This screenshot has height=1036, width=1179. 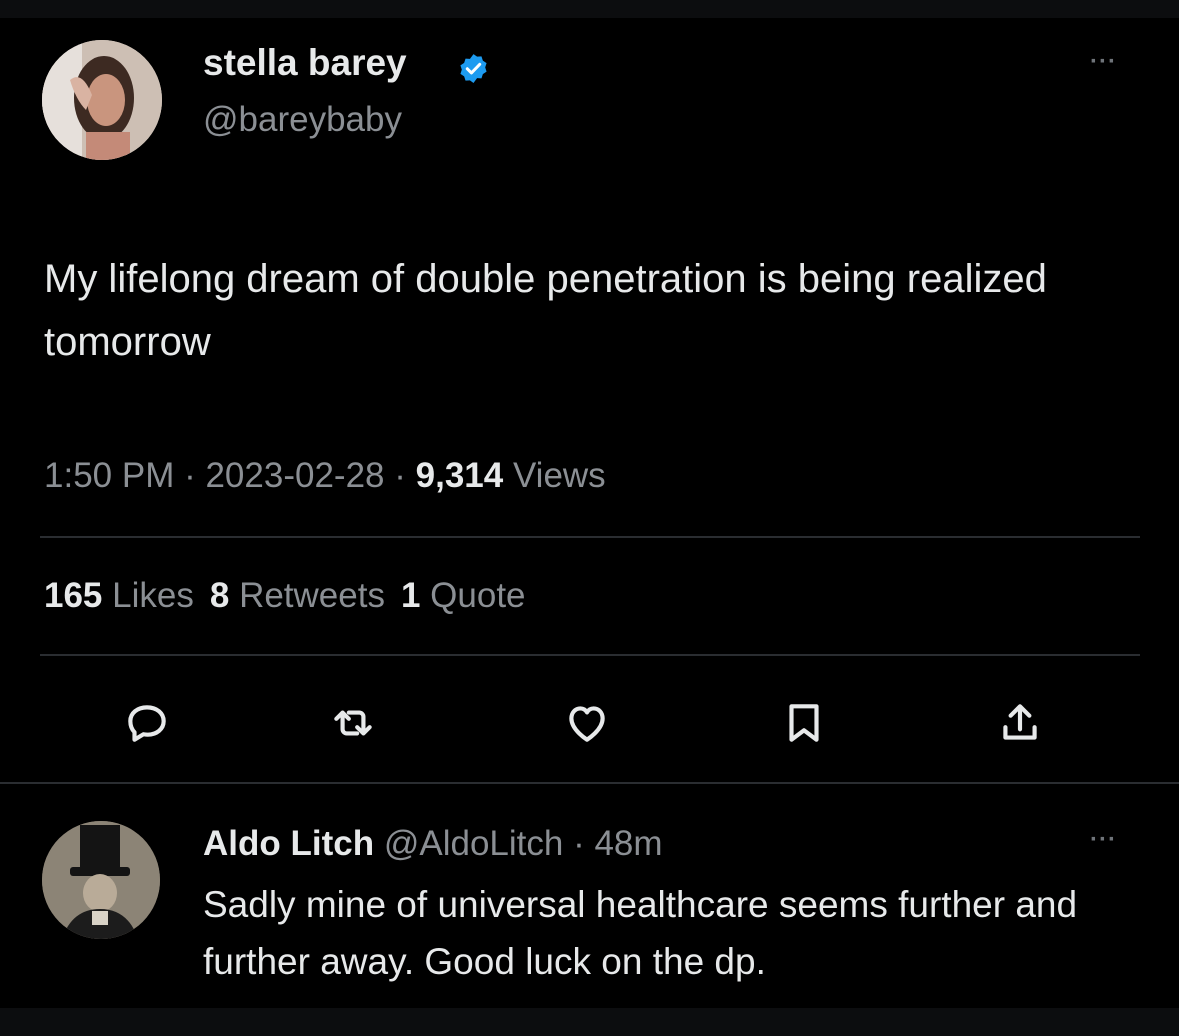 I want to click on bookmark-icon, so click(x=804, y=723).